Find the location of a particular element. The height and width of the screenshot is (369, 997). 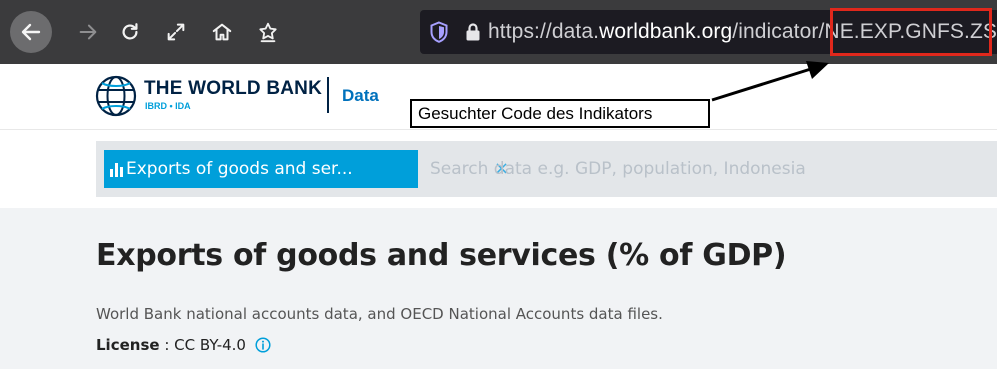

world-bank-globe-logo is located at coordinates (116, 96).